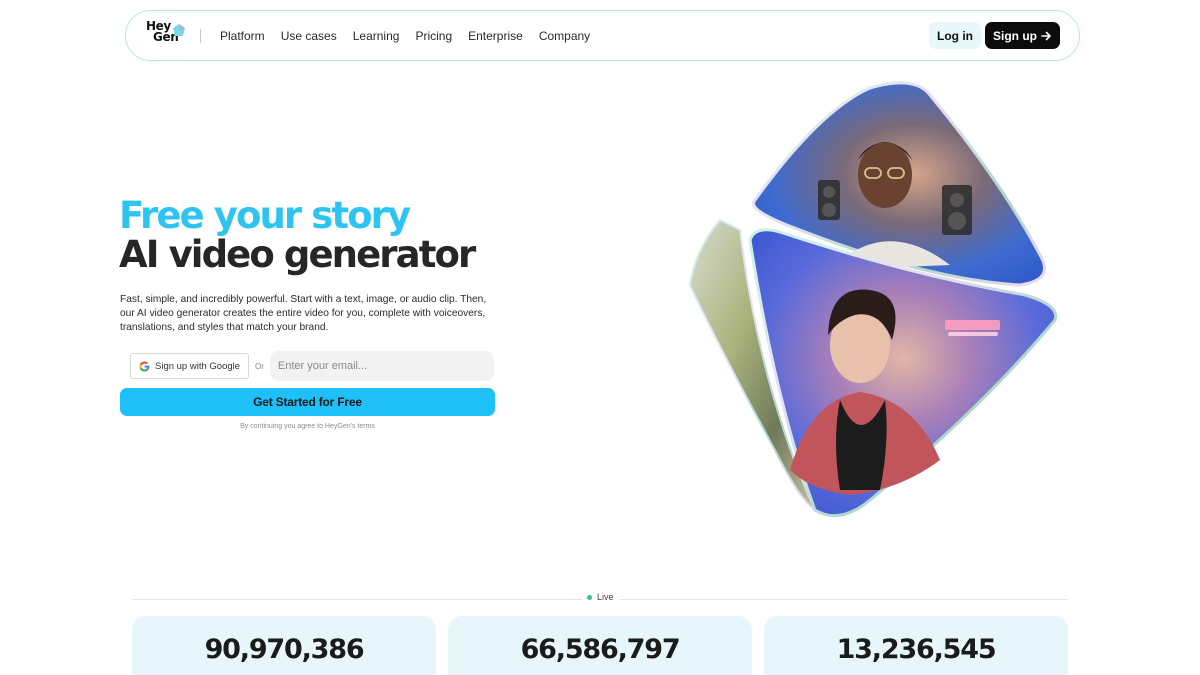  Describe the element at coordinates (495, 36) in the screenshot. I see `nav-link-enterprise: Enterprise` at that location.